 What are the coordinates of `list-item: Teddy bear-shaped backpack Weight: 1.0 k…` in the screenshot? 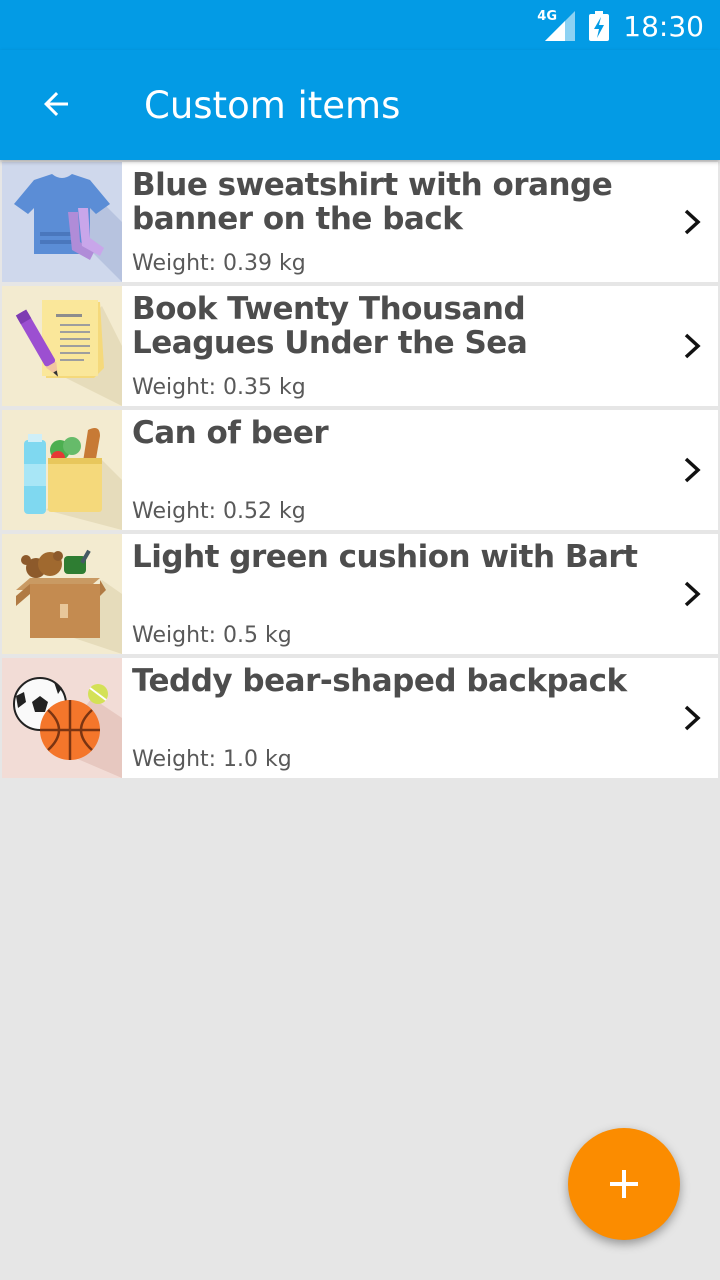 It's located at (360, 718).